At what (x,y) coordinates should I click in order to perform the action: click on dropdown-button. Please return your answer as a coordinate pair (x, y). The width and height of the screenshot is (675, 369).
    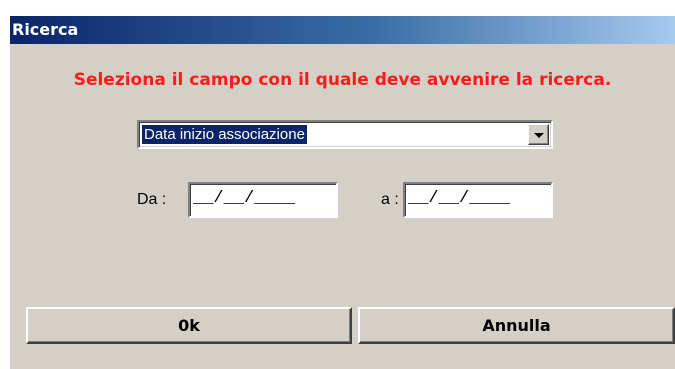
    Looking at the image, I should click on (538, 134).